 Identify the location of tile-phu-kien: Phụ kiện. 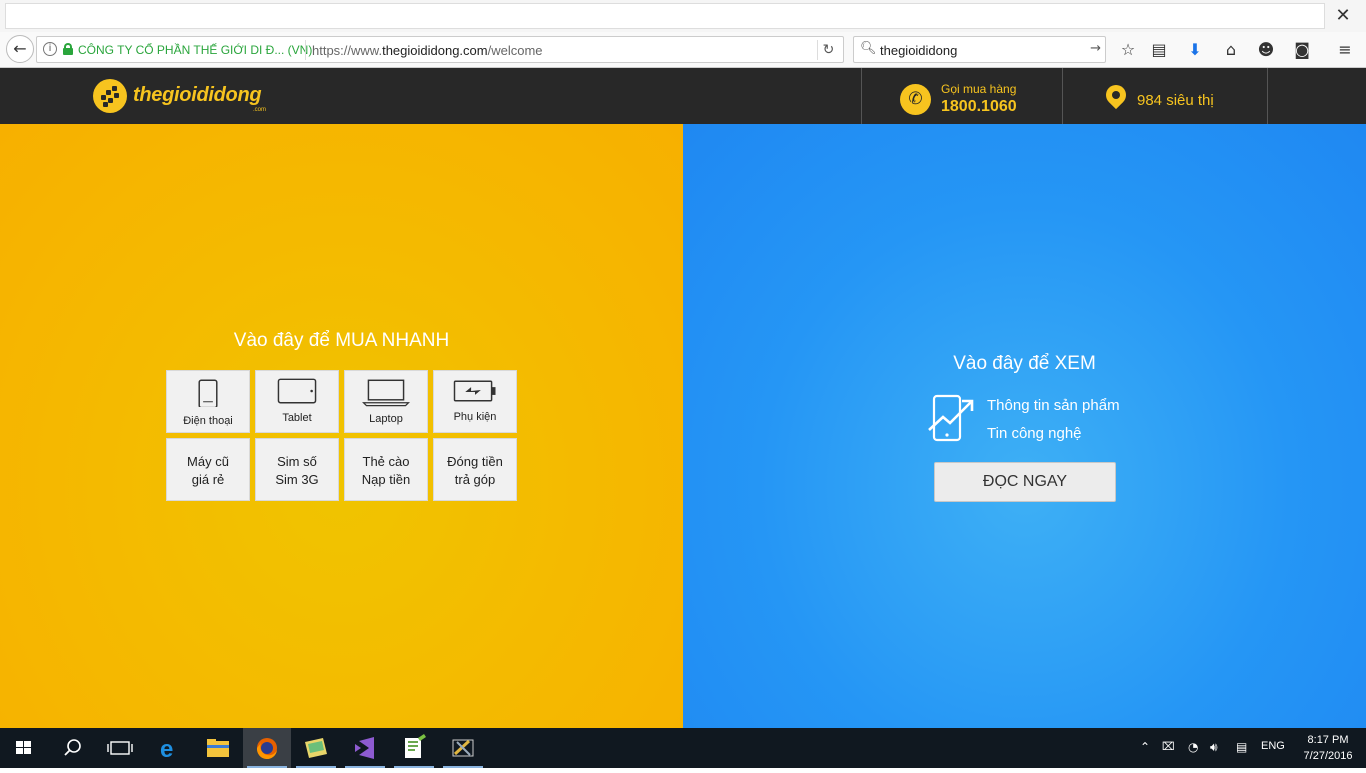
(475, 401).